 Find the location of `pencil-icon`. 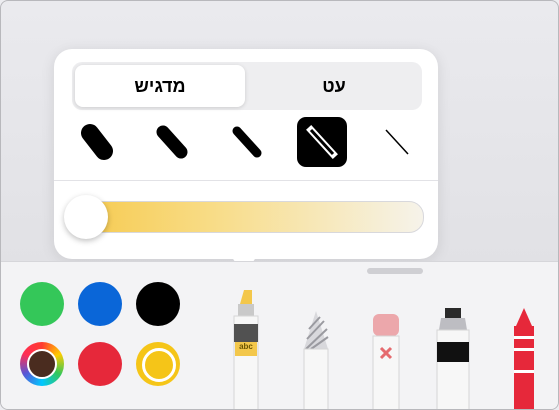

pencil-icon is located at coordinates (316, 360).